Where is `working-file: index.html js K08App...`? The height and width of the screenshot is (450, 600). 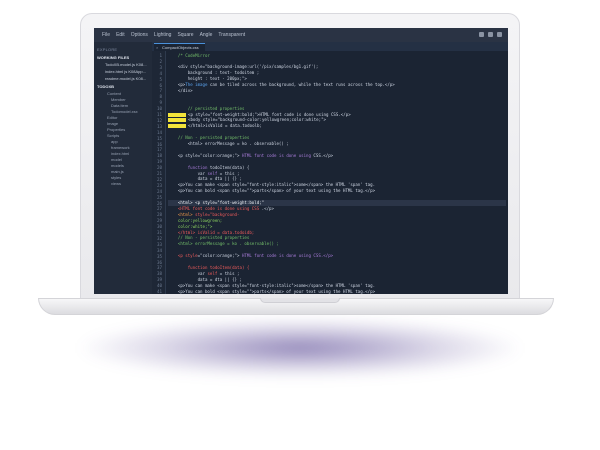 working-file: index.html js K08App... is located at coordinates (127, 71).